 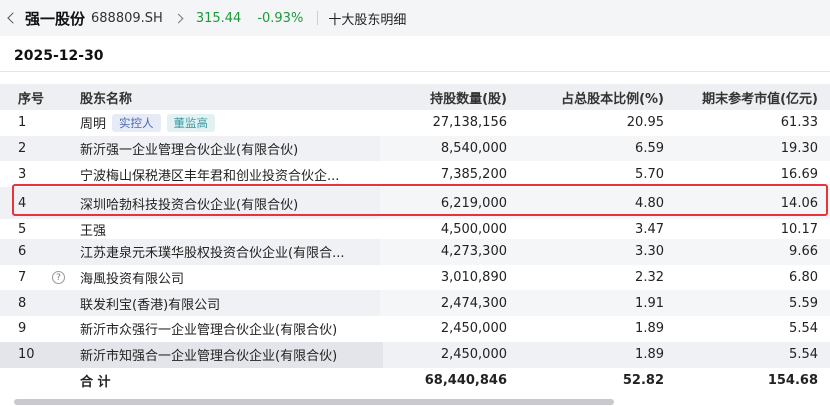 What do you see at coordinates (318, 18) in the screenshot?
I see `divider` at bounding box center [318, 18].